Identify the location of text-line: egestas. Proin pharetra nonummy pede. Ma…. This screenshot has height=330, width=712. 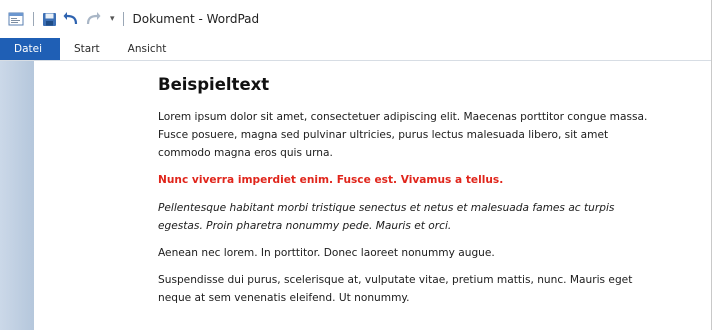
(305, 226).